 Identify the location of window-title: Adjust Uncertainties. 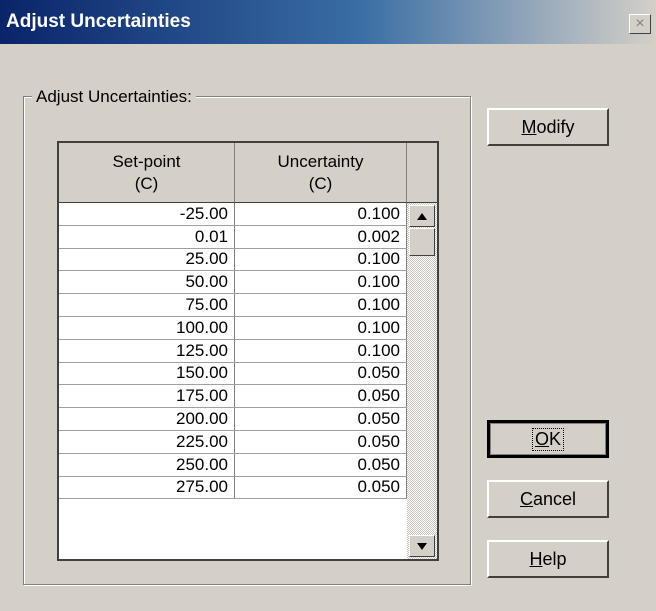
(98, 21).